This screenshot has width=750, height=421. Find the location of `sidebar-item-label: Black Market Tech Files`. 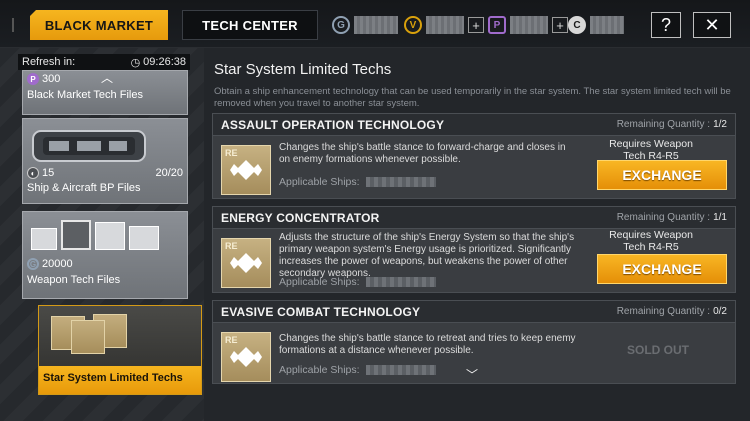

sidebar-item-label: Black Market Tech Files is located at coordinates (85, 95).